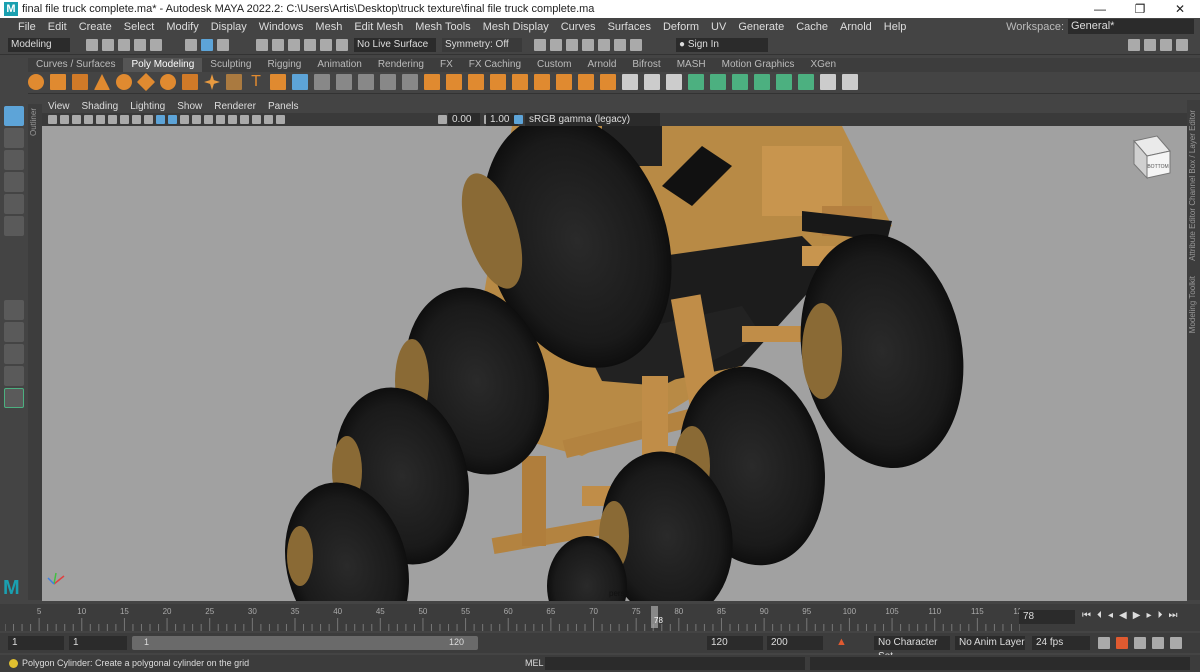  What do you see at coordinates (586, 82) in the screenshot?
I see `circularize-icon` at bounding box center [586, 82].